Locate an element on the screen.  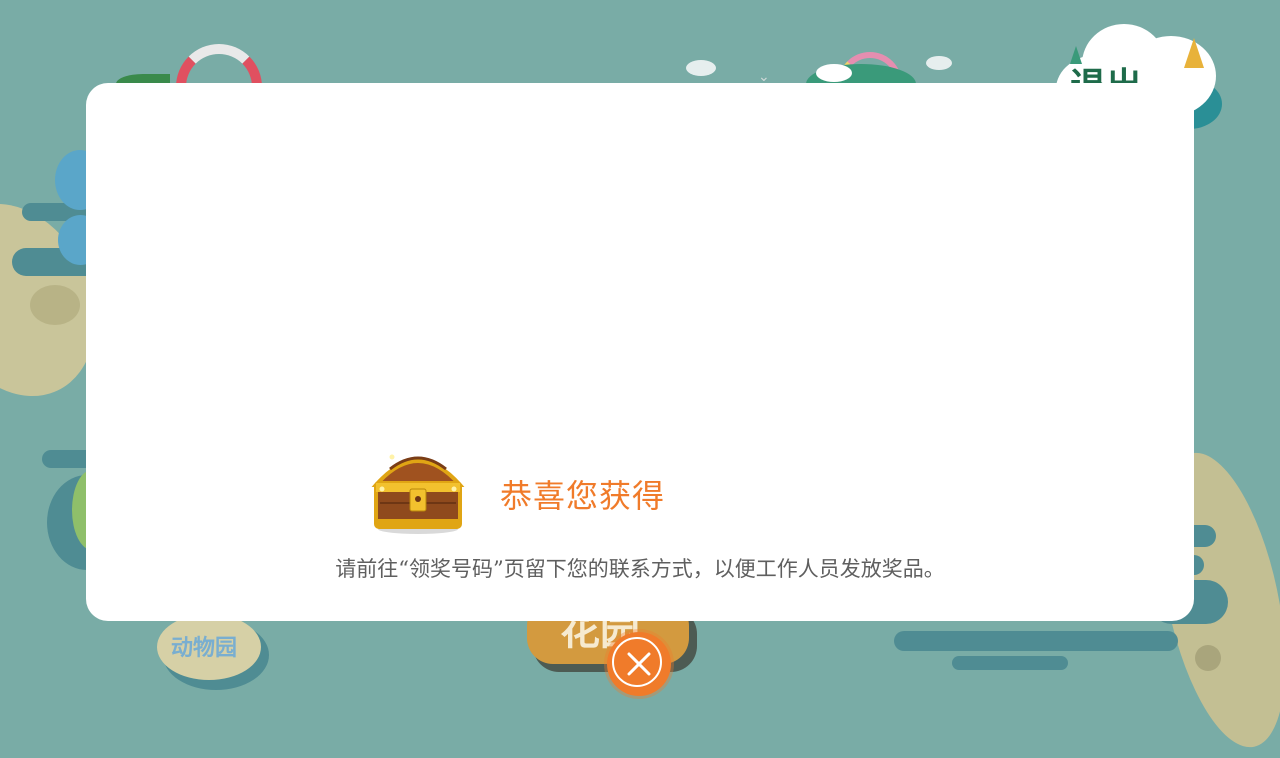
treasure-chest-icon is located at coordinates (418, 494).